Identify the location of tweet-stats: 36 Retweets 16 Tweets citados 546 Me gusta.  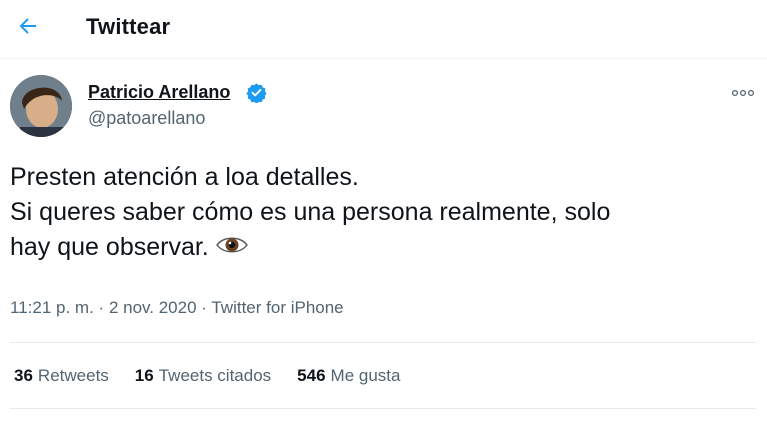
(207, 376).